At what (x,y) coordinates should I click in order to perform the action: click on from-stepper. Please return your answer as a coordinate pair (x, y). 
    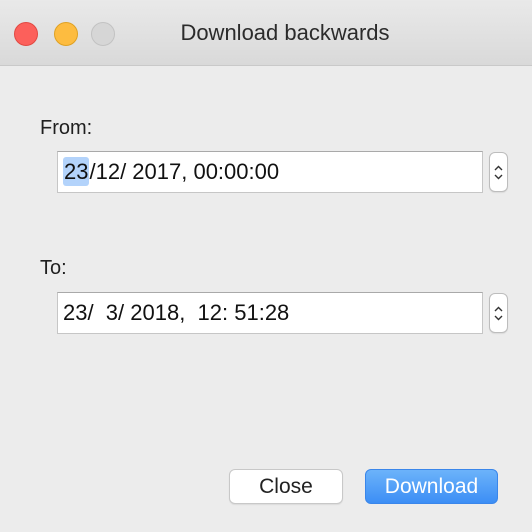
    Looking at the image, I should click on (498, 172).